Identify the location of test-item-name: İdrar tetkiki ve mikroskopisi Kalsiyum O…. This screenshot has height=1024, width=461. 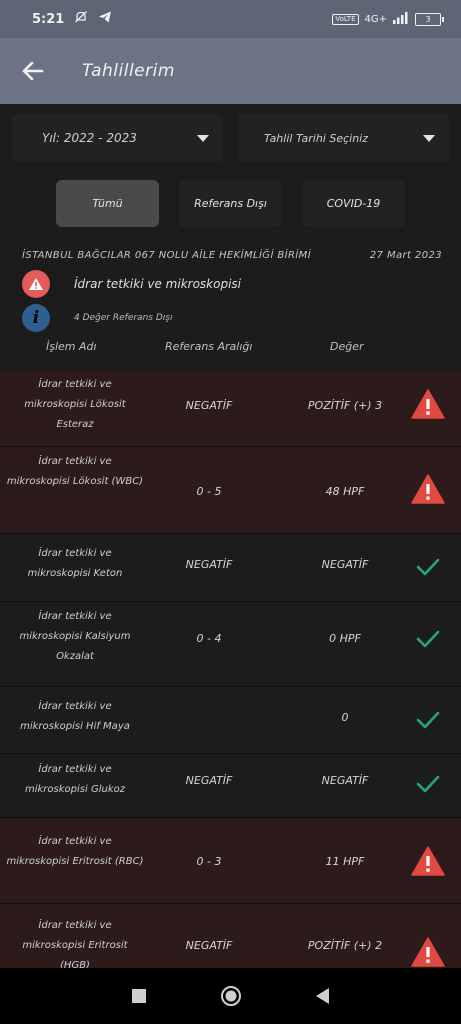
(75, 636).